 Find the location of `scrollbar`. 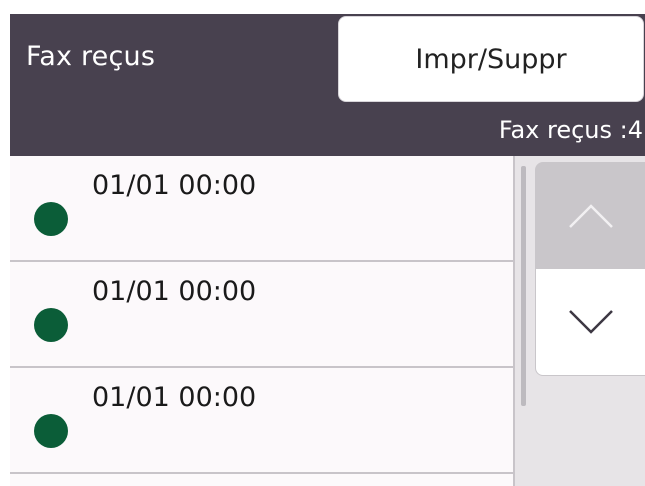

scrollbar is located at coordinates (523, 286).